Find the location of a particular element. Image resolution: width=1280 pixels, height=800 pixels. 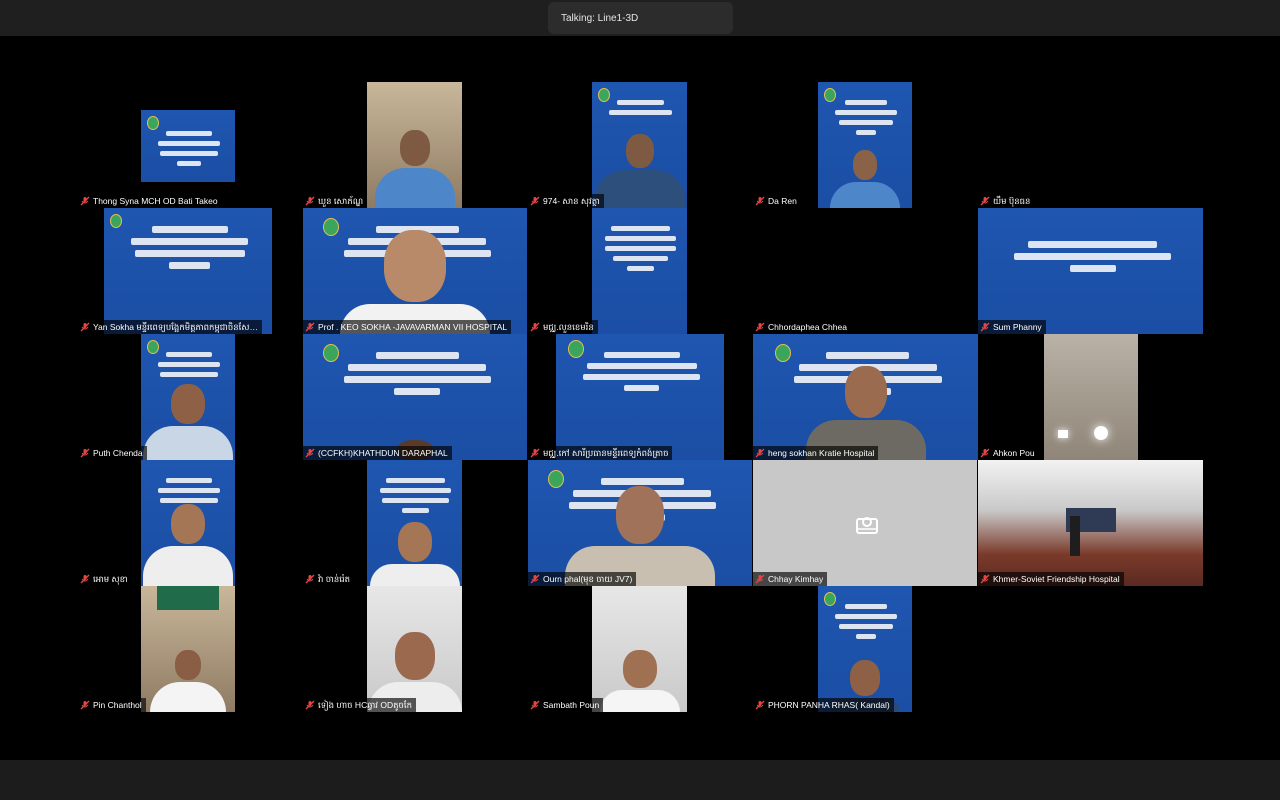

participant-tile: មជ្ឈ.កៅ សារីប្រធានមន្ទីរពេទ្យកំពង់ត្រាច is located at coordinates (640, 397).